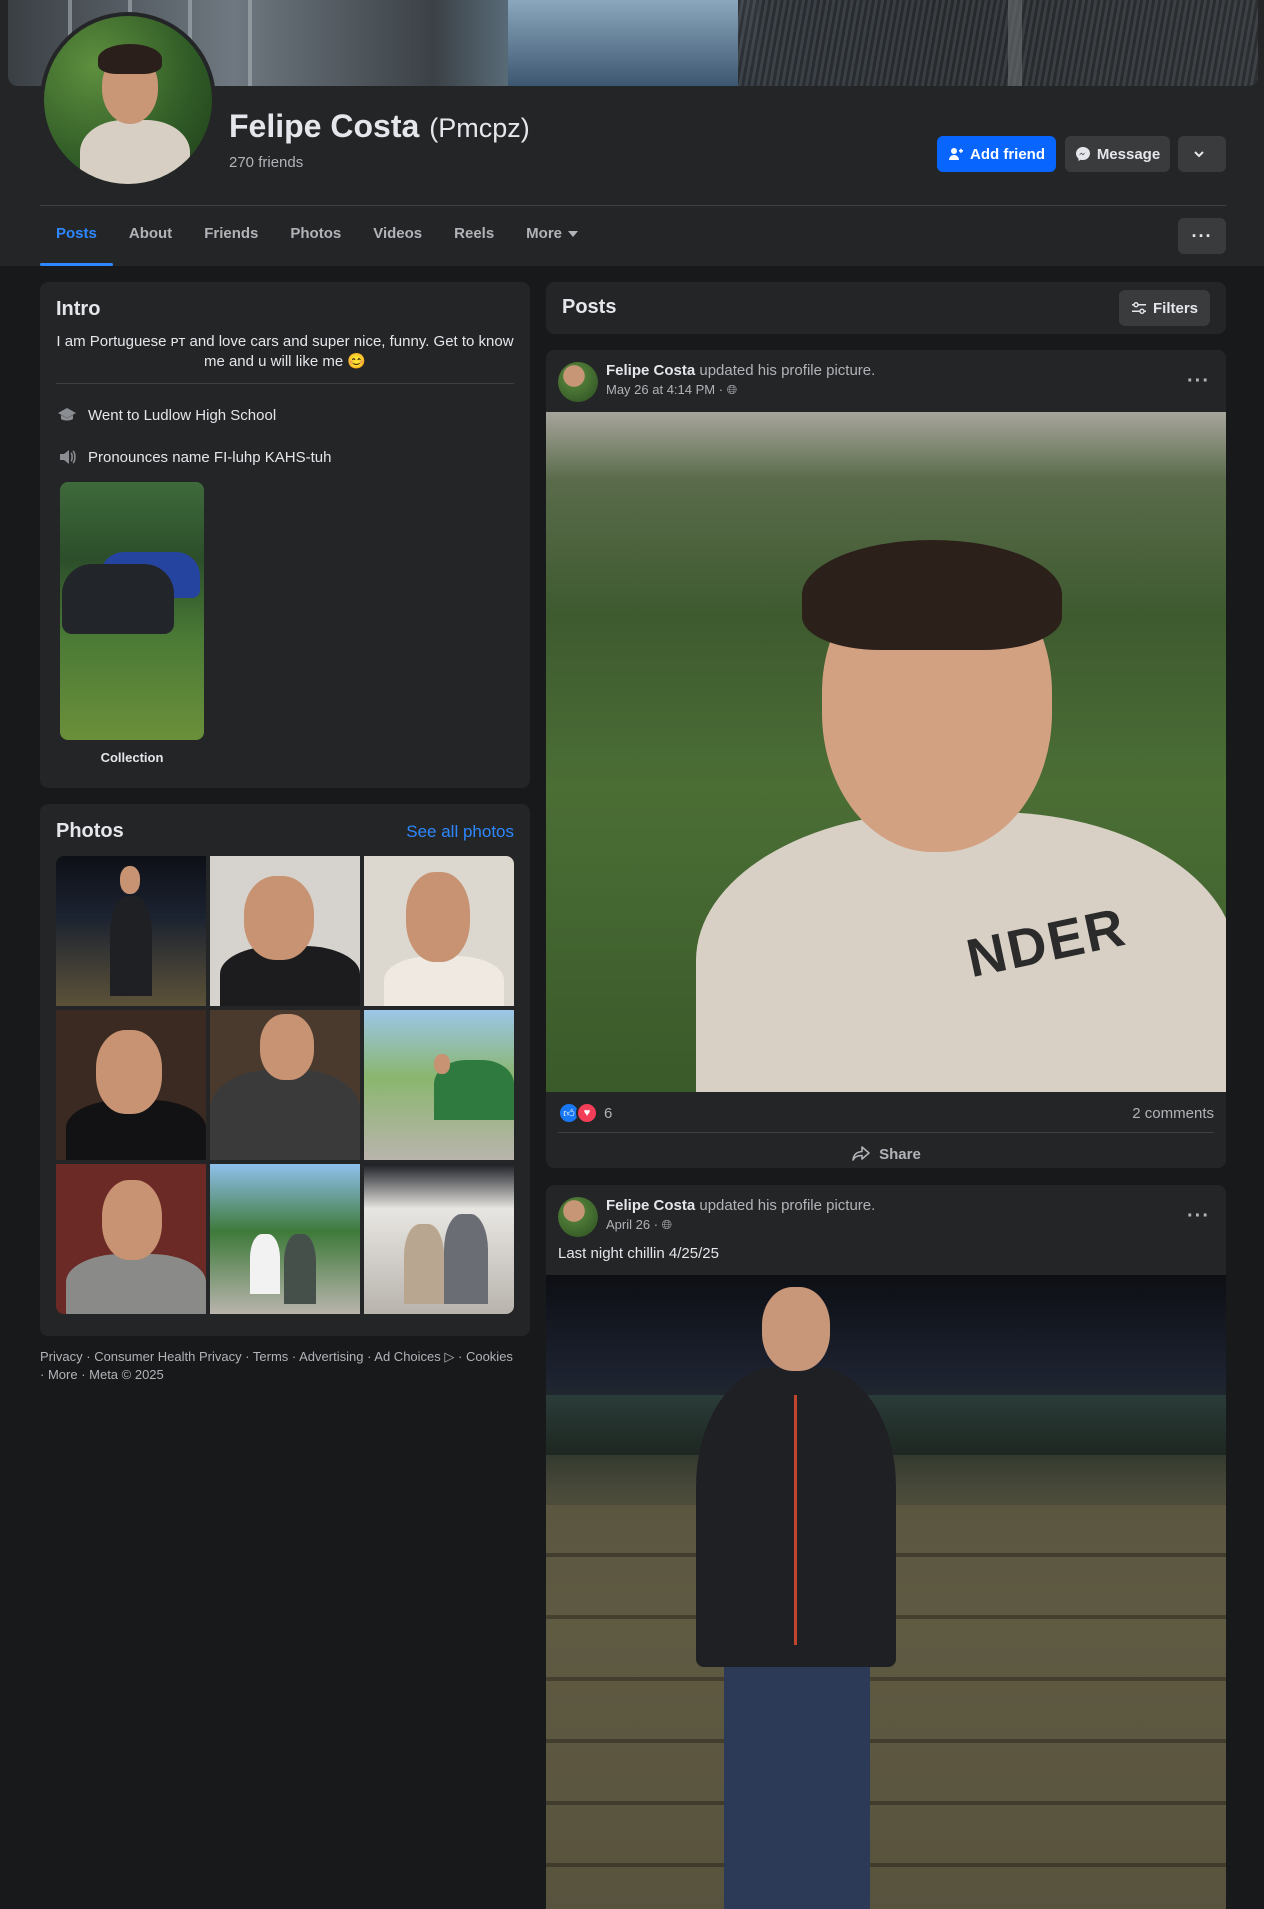 Image resolution: width=1264 pixels, height=1909 pixels. What do you see at coordinates (414, 1356) in the screenshot?
I see `footer-ad-choices: Ad Choices ▷` at bounding box center [414, 1356].